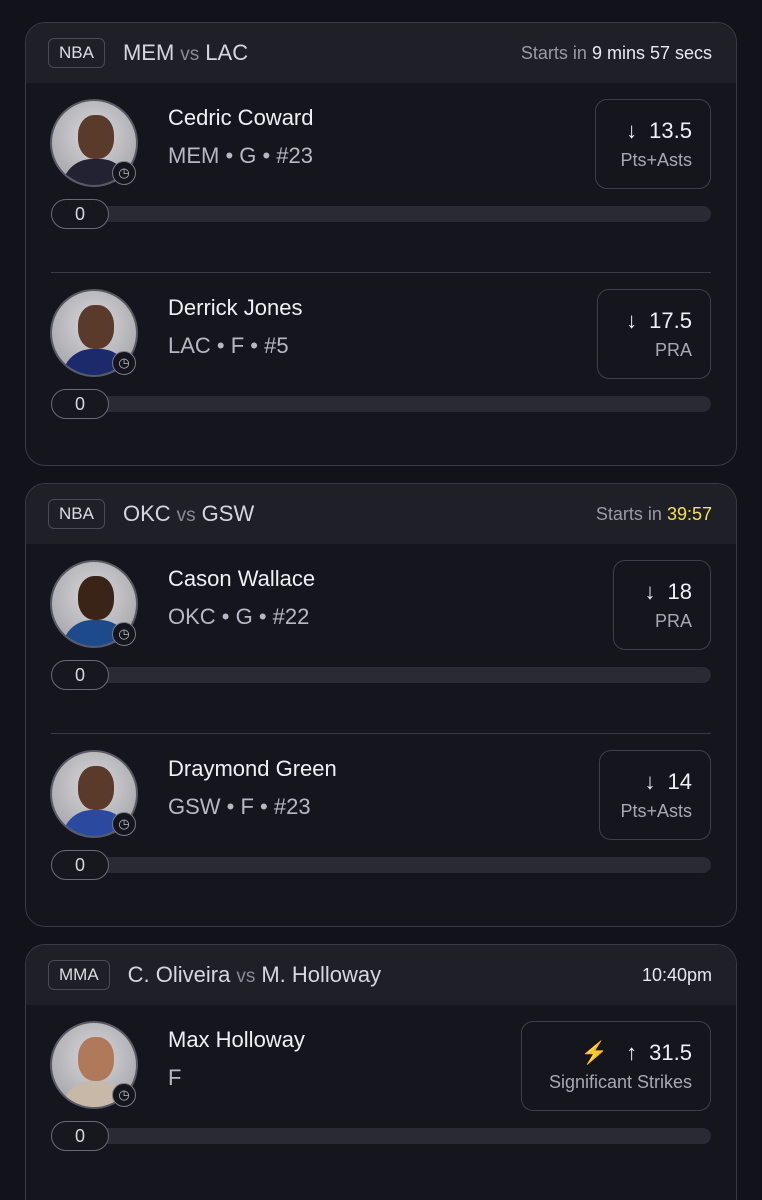 This screenshot has height=1200, width=762. Describe the element at coordinates (381, 639) in the screenshot. I see `player-row: ◷ Cason Wallace OKC • G • #22 ↓ 18 PRA 0` at that location.